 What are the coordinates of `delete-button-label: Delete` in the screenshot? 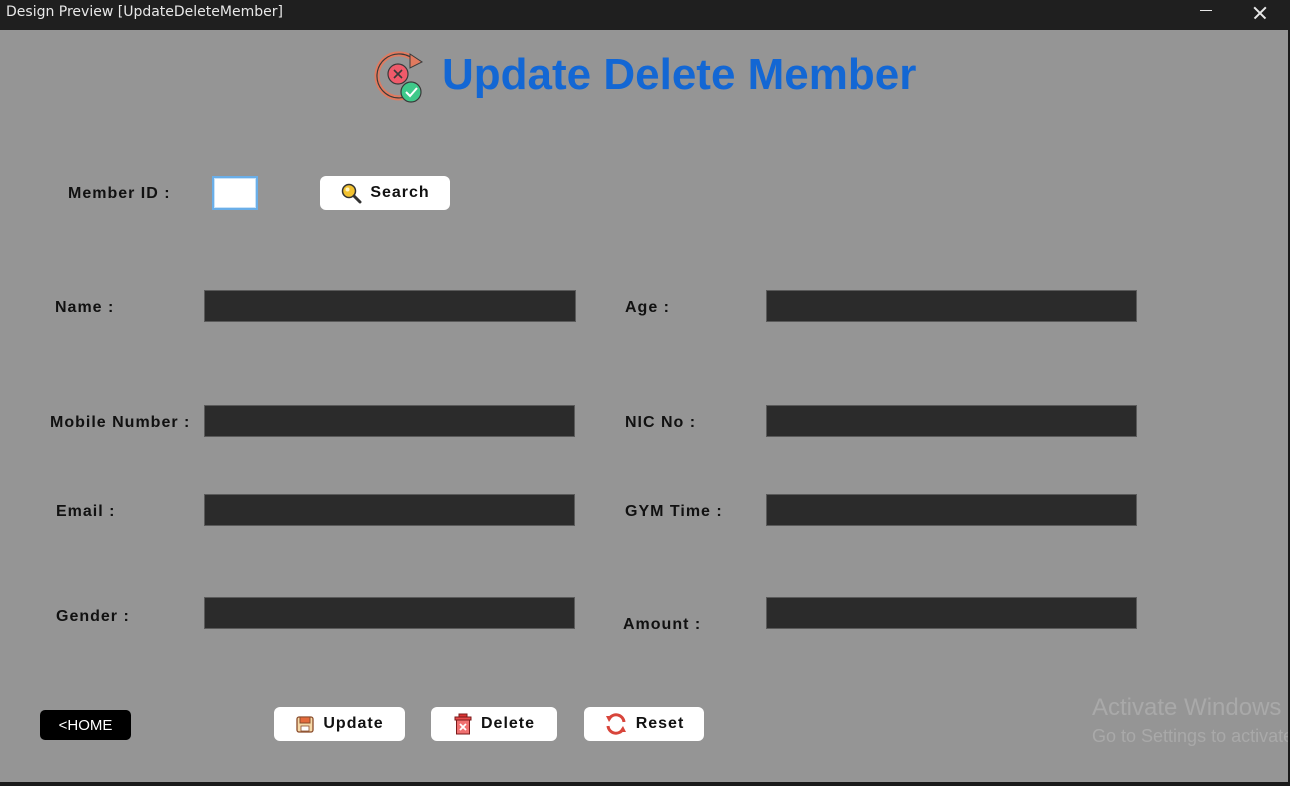 It's located at (508, 723).